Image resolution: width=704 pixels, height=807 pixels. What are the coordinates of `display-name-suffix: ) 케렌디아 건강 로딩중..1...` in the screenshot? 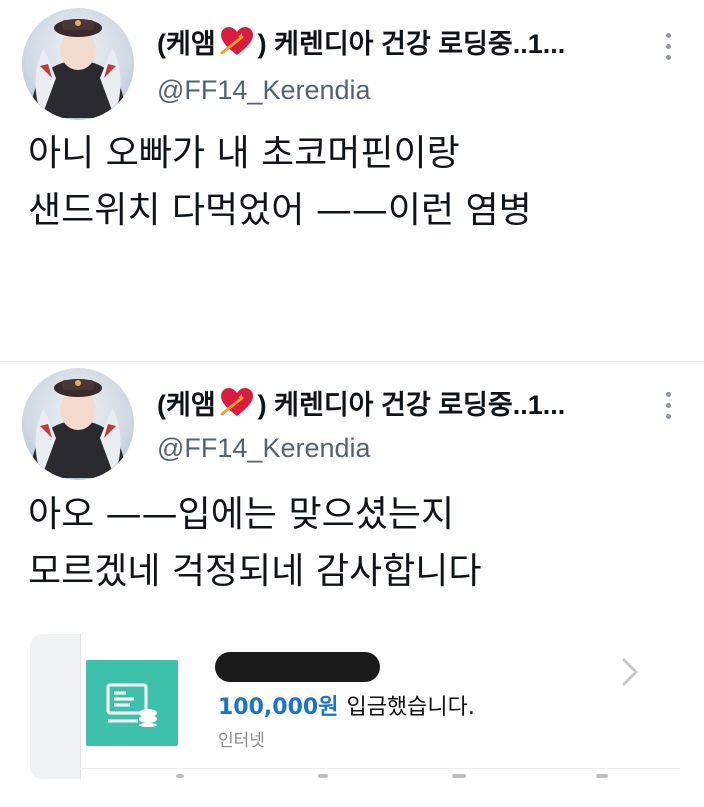 It's located at (411, 405).